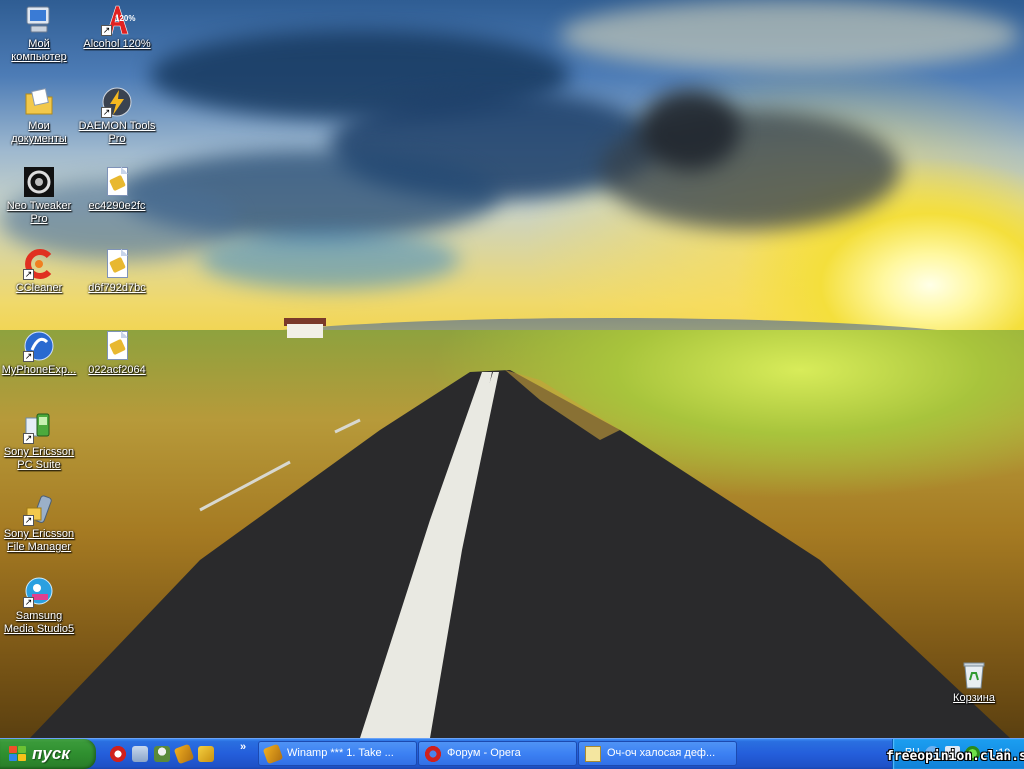 Image resolution: width=1024 pixels, height=769 pixels. I want to click on daemon-icon, so click(206, 754).